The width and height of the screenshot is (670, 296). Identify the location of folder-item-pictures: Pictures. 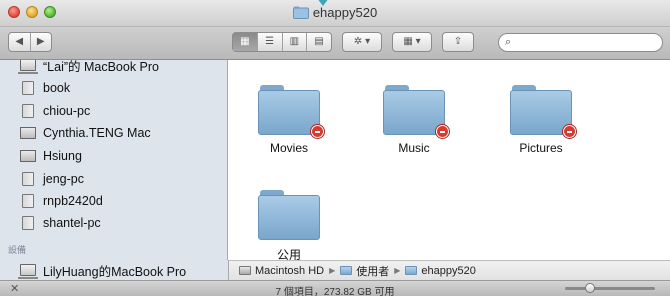
(541, 120).